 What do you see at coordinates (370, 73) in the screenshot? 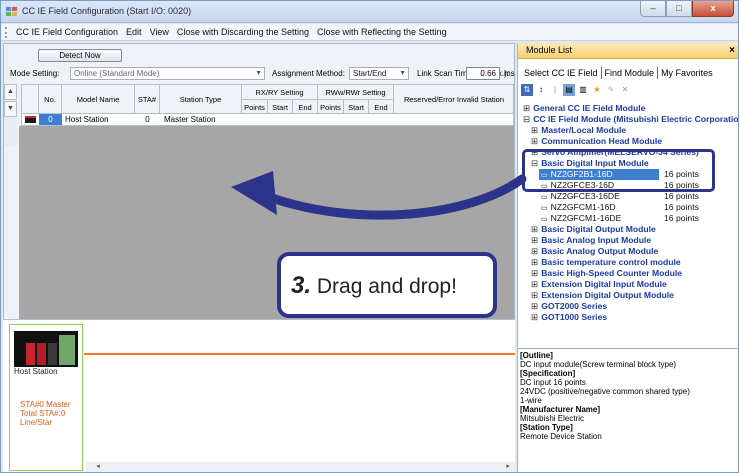
I see `assignment-method-value: Start/End` at bounding box center [370, 73].